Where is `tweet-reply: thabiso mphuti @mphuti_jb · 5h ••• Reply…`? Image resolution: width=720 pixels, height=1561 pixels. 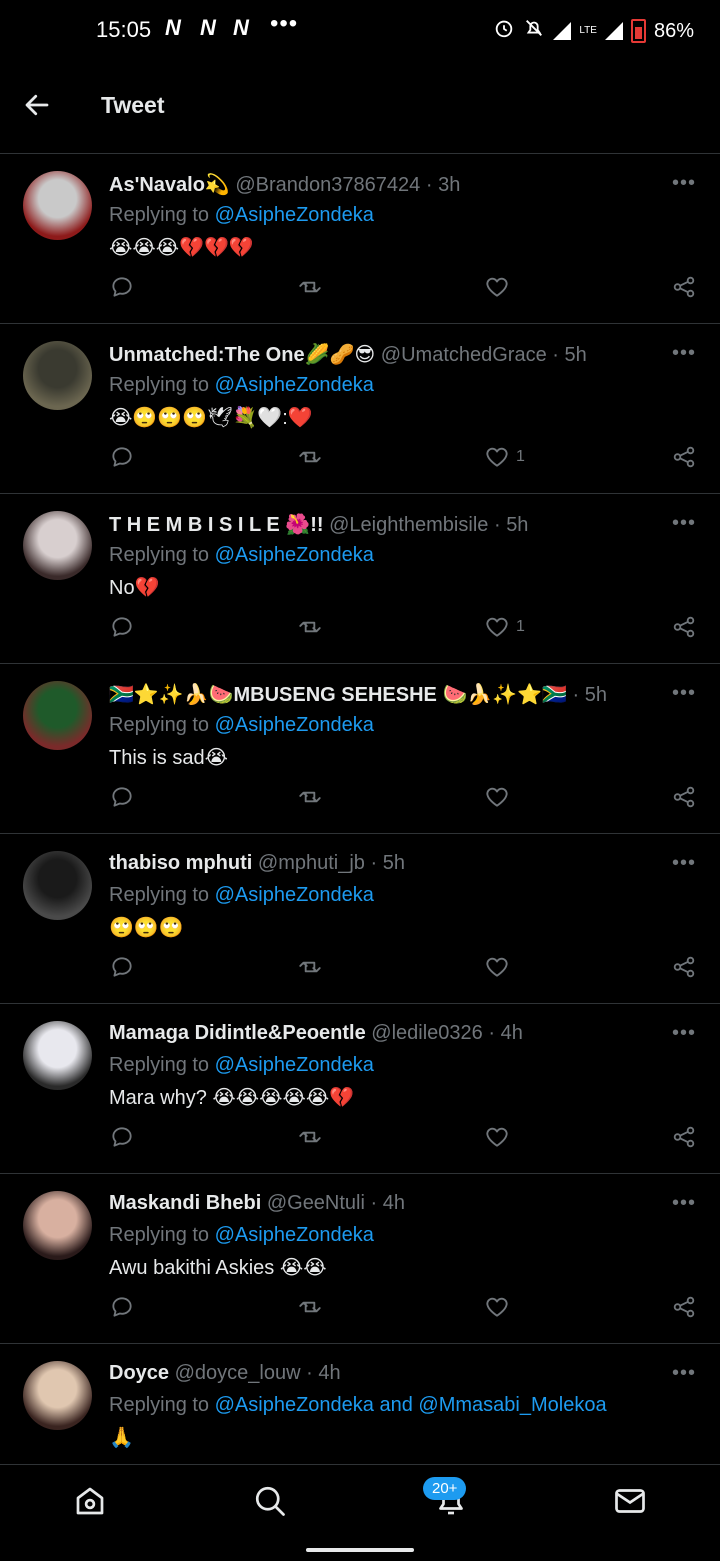
tweet-reply: thabiso mphuti @mphuti_jb · 5h ••• Reply… is located at coordinates (360, 919).